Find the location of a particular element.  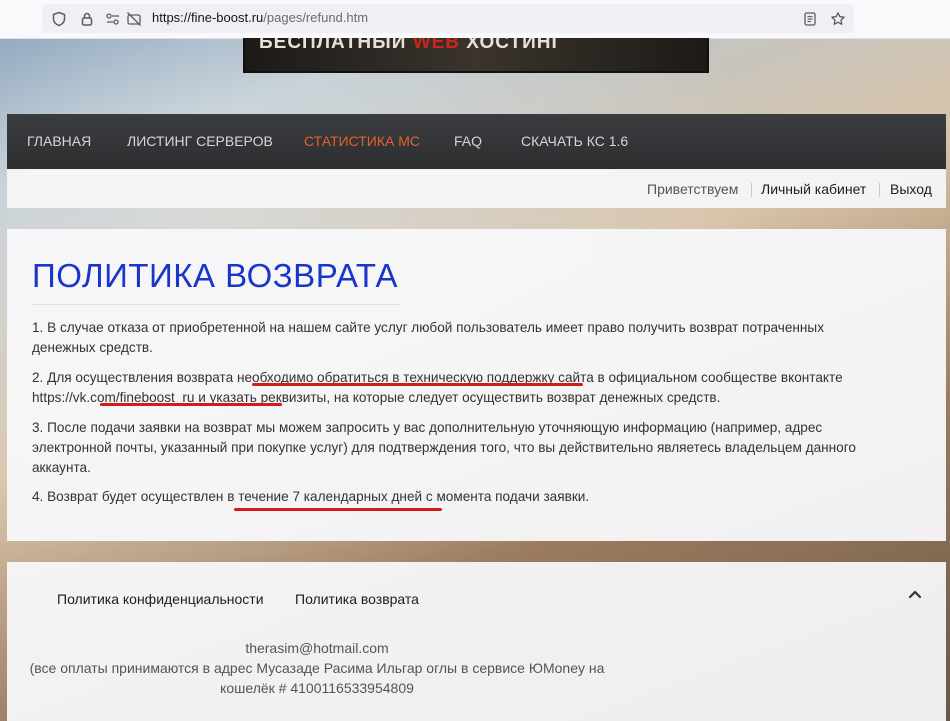

nav-item-stats: СТАТИСТИКА МС is located at coordinates (362, 141).